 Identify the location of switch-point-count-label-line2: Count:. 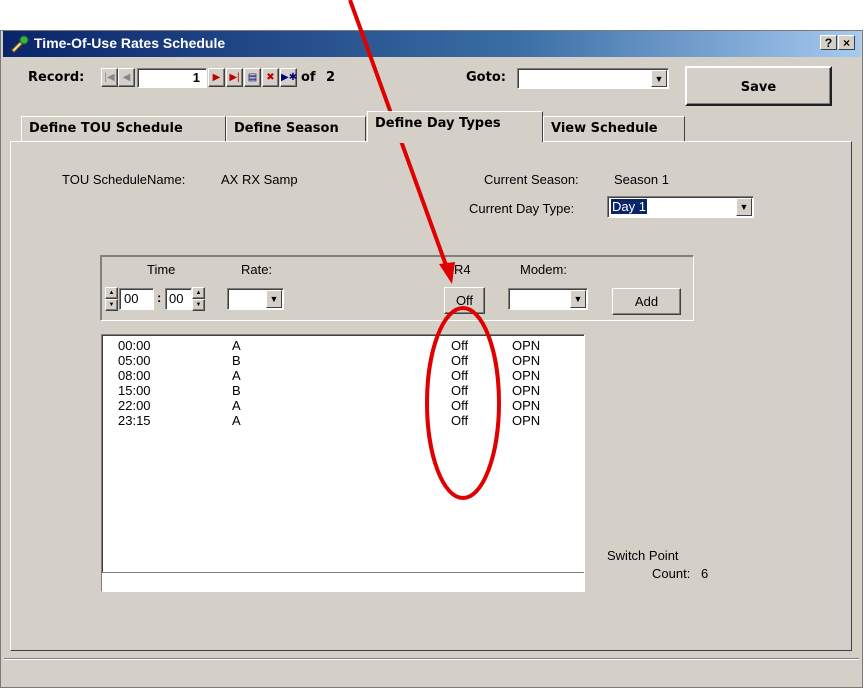
(671, 573).